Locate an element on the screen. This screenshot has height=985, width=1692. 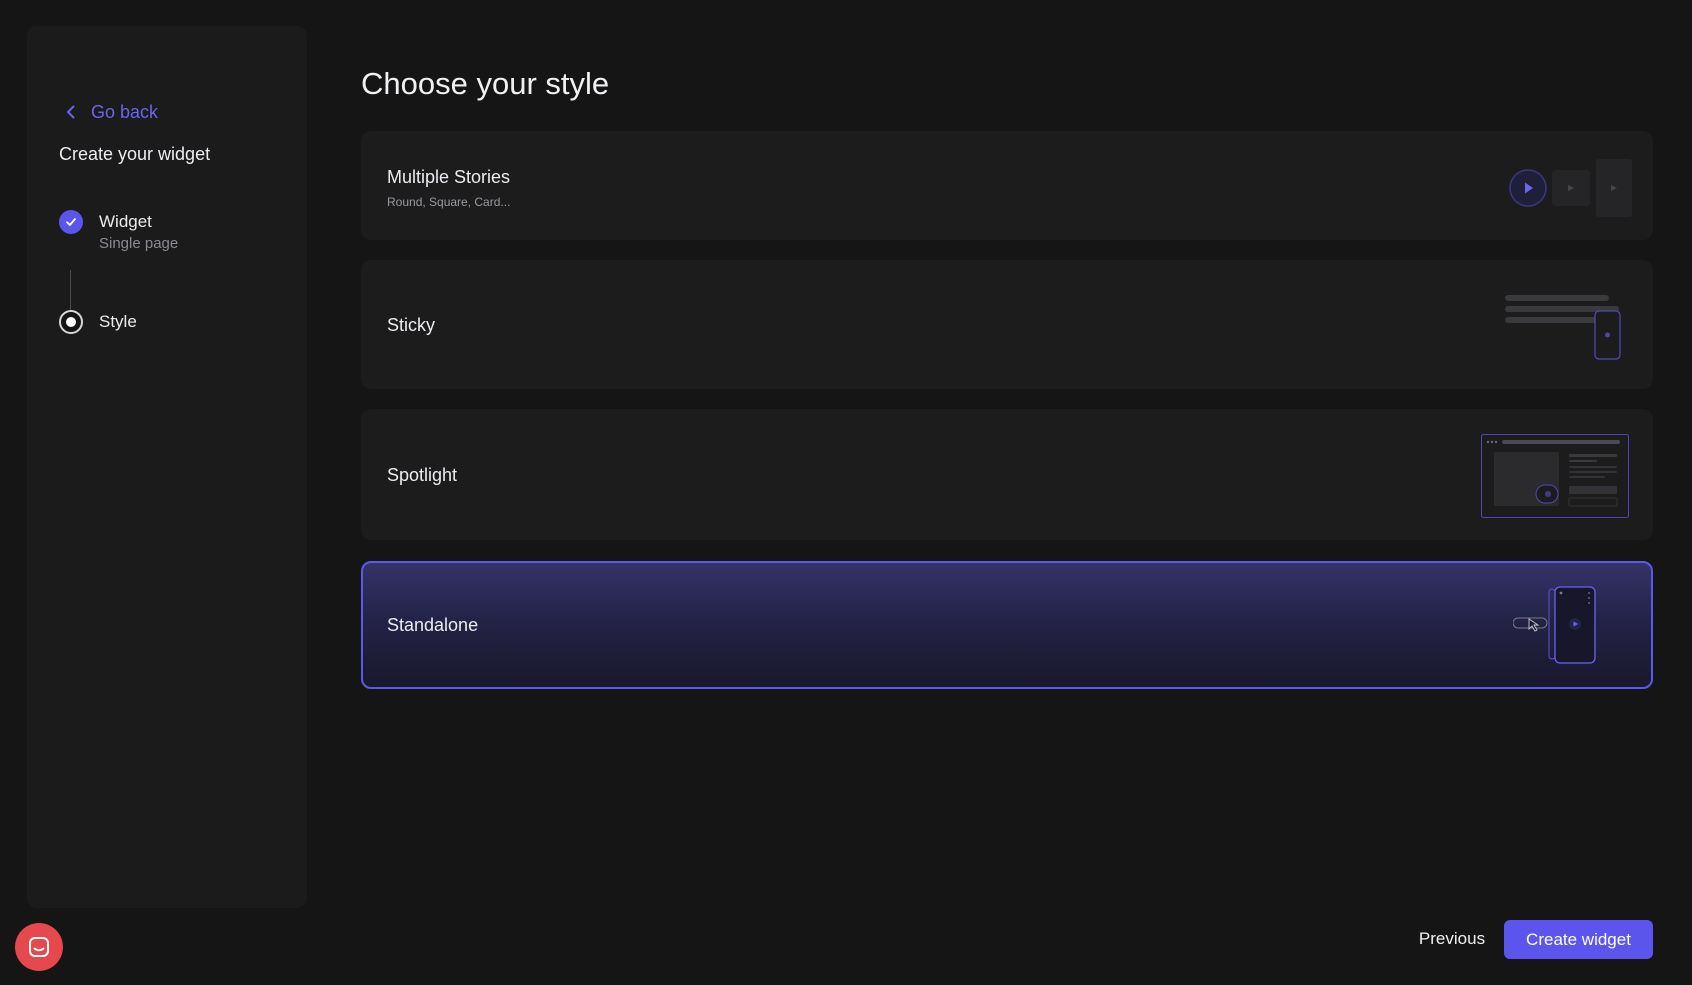
previous-button: Previous is located at coordinates (1452, 939).